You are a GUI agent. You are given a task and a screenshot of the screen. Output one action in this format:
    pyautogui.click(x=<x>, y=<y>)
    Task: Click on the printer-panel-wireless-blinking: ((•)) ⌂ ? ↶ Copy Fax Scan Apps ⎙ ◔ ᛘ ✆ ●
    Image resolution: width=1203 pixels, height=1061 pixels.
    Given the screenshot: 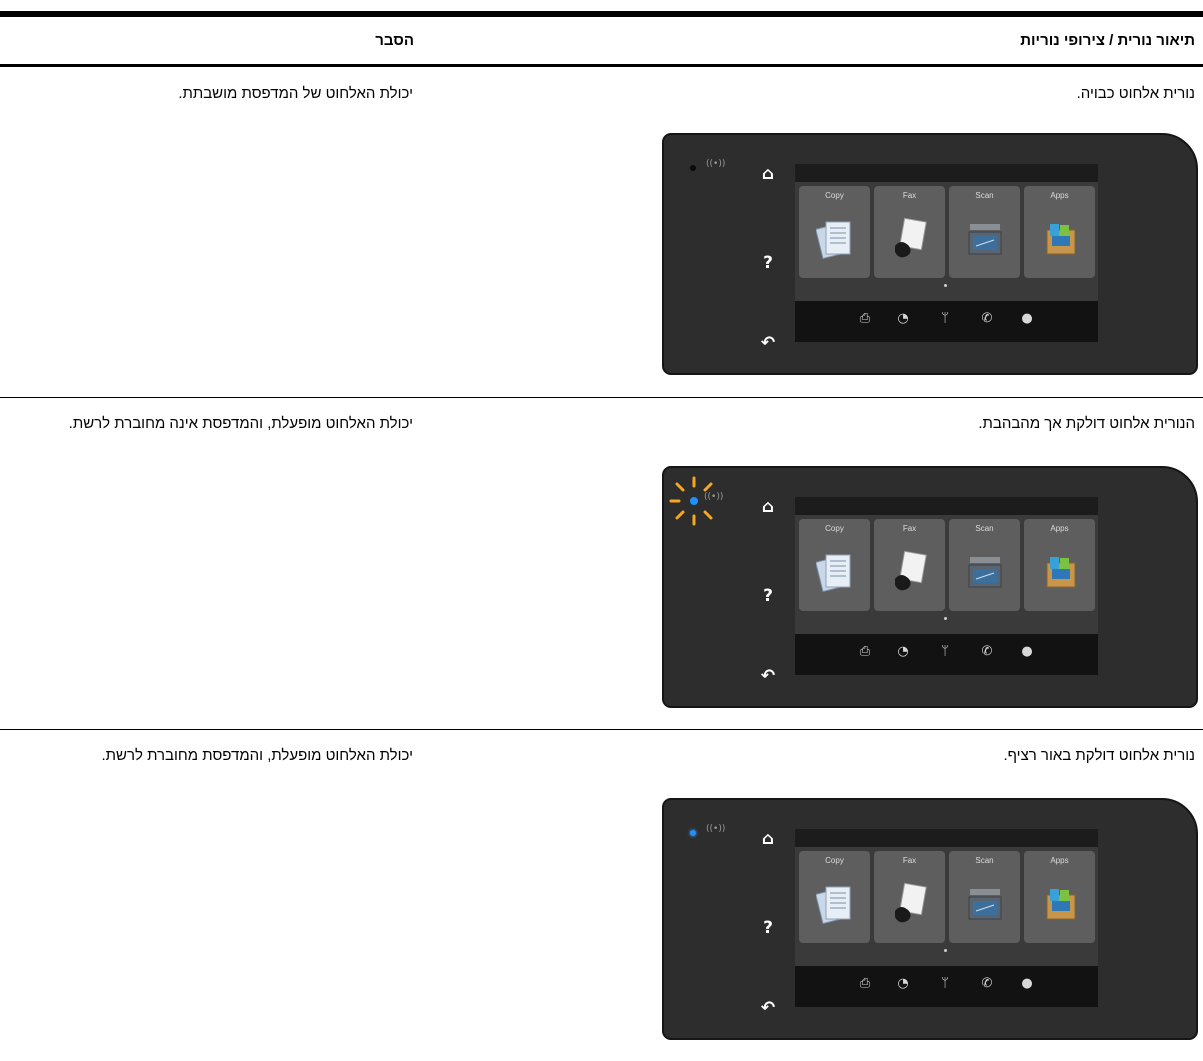 What is the action you would take?
    pyautogui.click(x=930, y=587)
    